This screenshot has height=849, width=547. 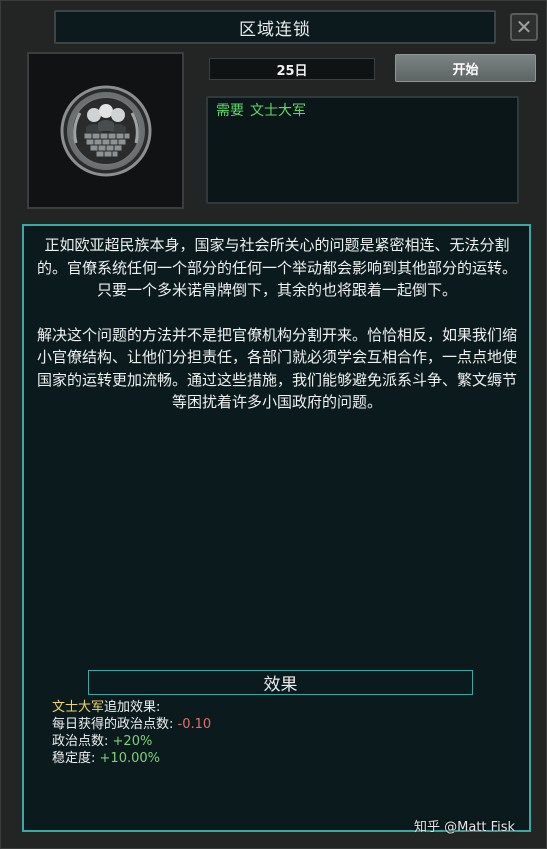 I want to click on watermark: 知乎 @Matt Fisk, so click(x=465, y=827).